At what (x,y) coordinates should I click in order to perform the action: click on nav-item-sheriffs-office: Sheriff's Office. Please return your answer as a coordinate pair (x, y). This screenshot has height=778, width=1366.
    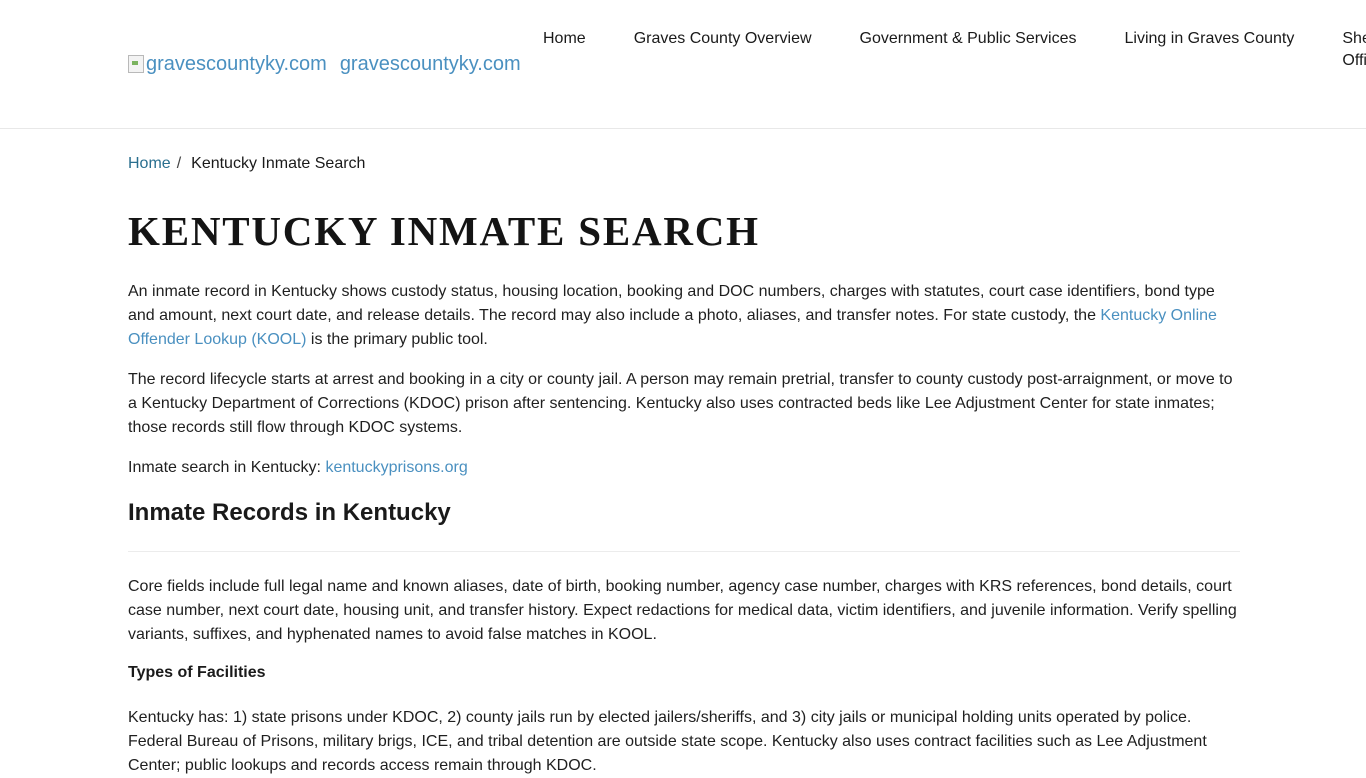
    Looking at the image, I should click on (1354, 50).